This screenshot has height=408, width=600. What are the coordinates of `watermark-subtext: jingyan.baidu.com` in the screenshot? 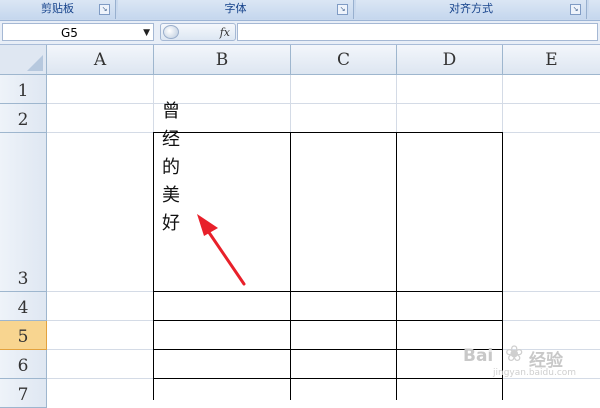 It's located at (535, 373).